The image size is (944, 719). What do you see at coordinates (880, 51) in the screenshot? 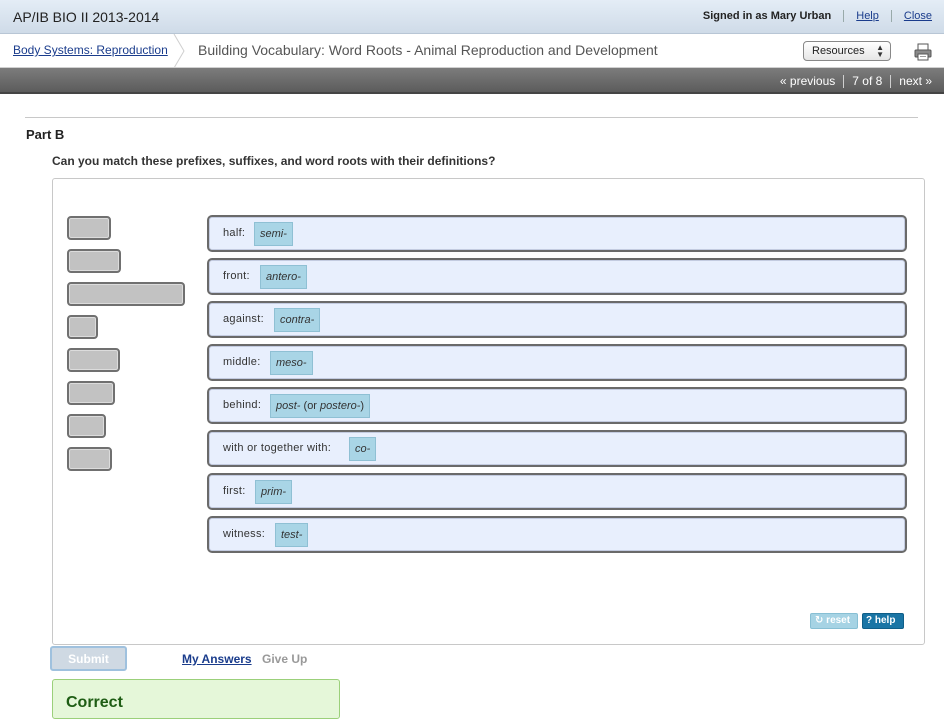
I see `updown-arrows-icon: ▲ ▼` at bounding box center [880, 51].